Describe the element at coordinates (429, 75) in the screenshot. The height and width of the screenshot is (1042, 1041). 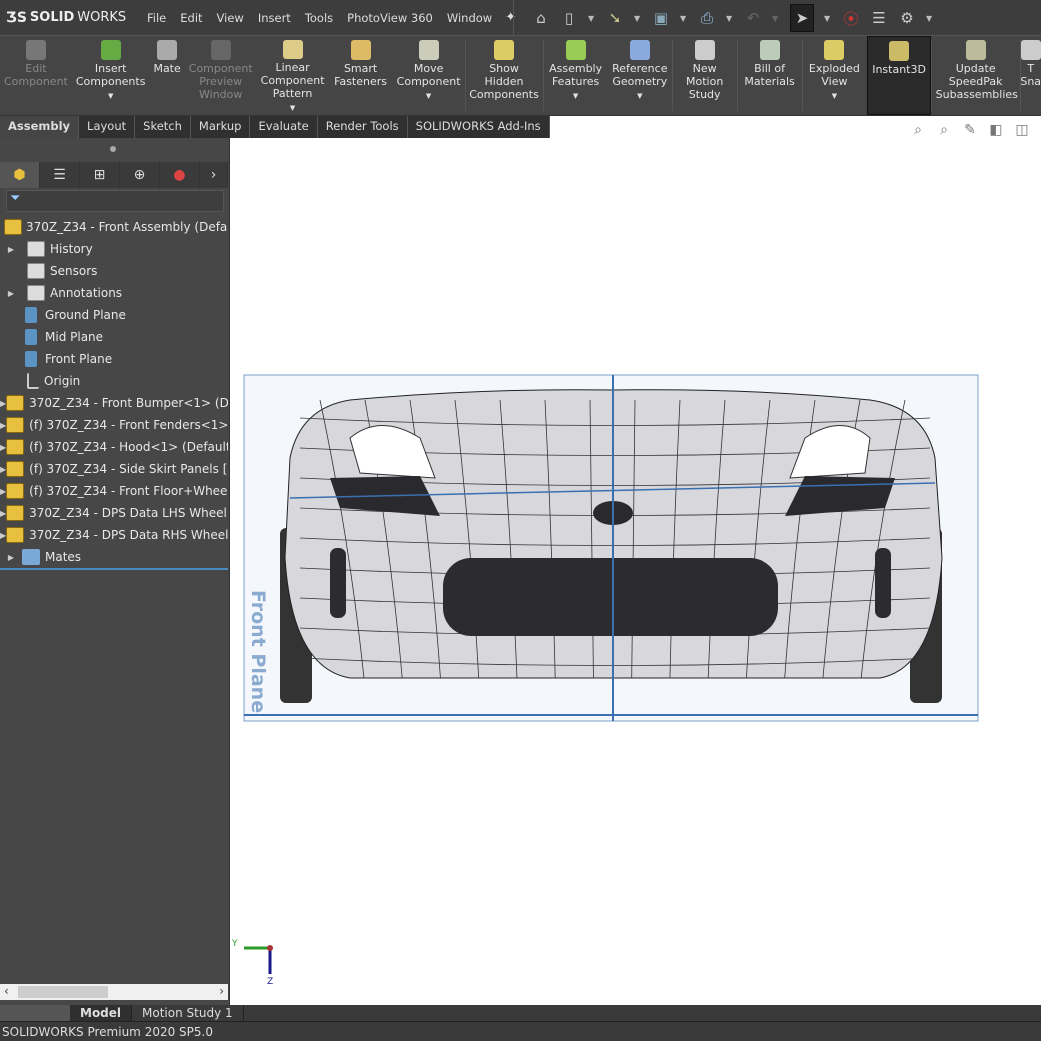
I see `ribbon-move-component-button: Move Component ▼` at that location.